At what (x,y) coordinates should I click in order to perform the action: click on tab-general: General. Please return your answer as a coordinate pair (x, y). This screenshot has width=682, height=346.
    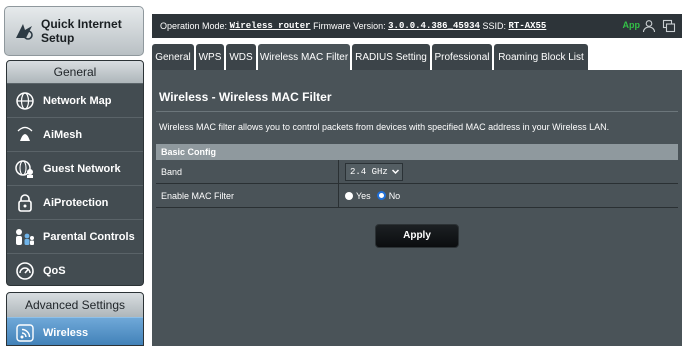
    Looking at the image, I should click on (173, 57).